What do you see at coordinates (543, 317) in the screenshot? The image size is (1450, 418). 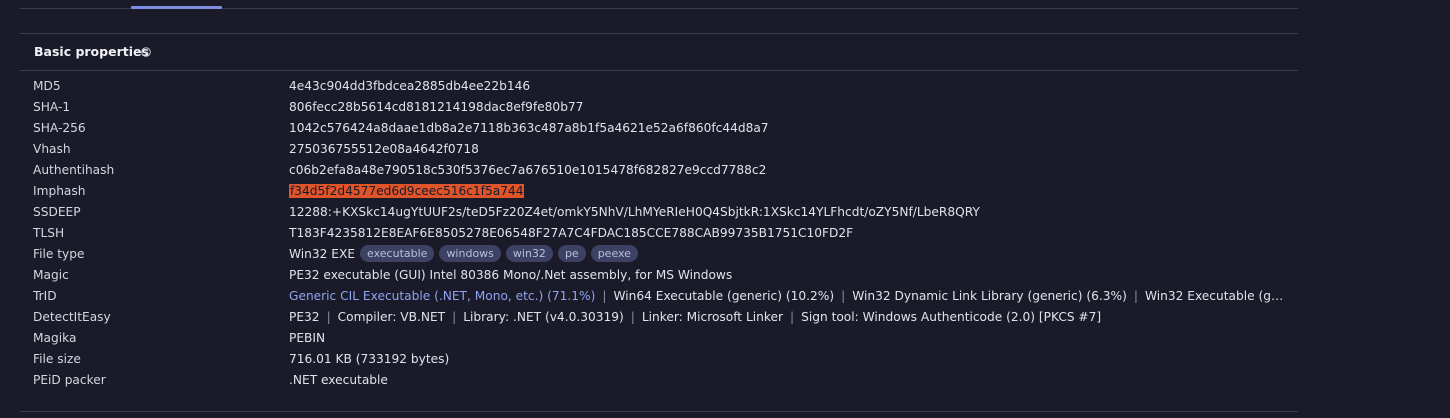 I see `die-item: Library: .NET (v4.0.30319)` at bounding box center [543, 317].